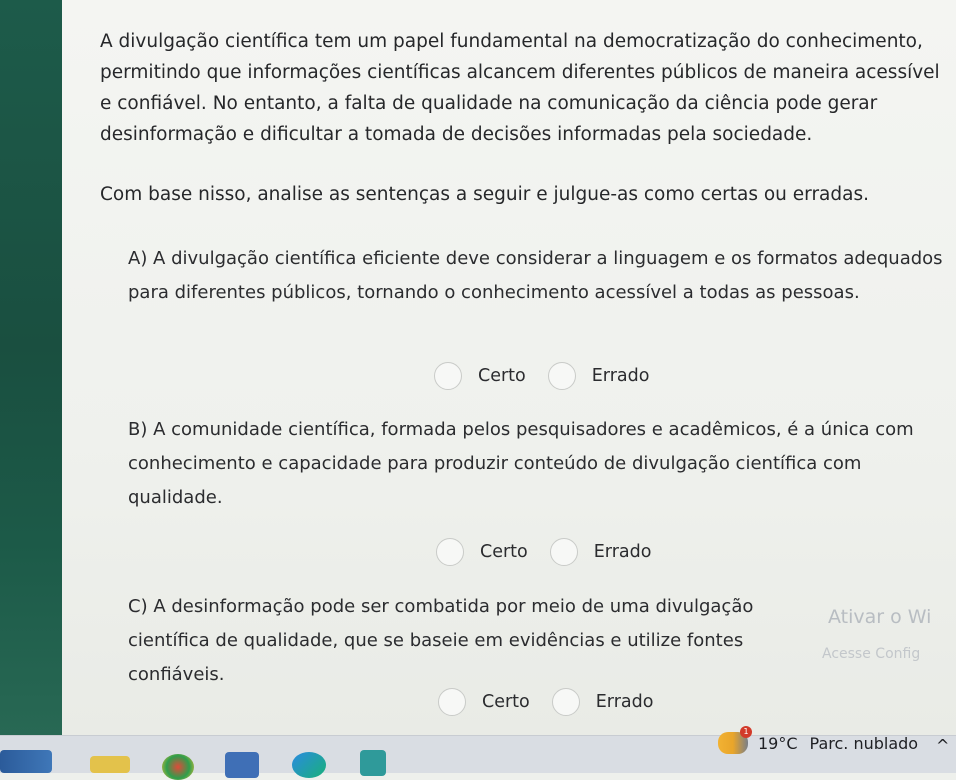  I want to click on radio-b-certo, so click(450, 552).